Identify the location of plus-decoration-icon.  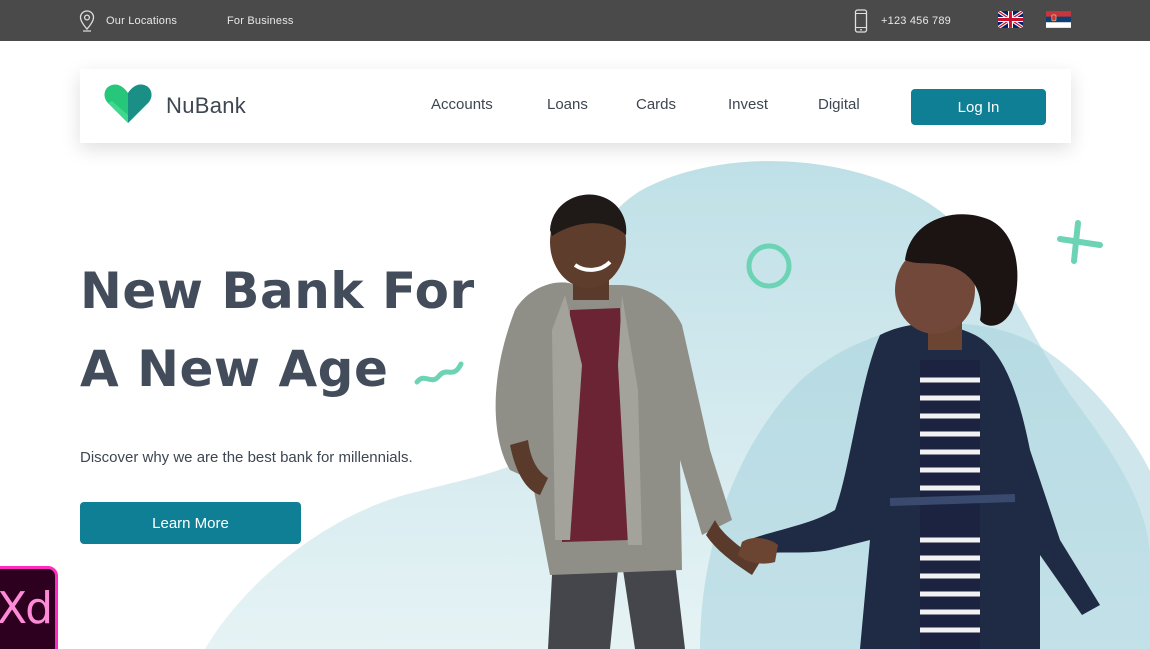
(1080, 242).